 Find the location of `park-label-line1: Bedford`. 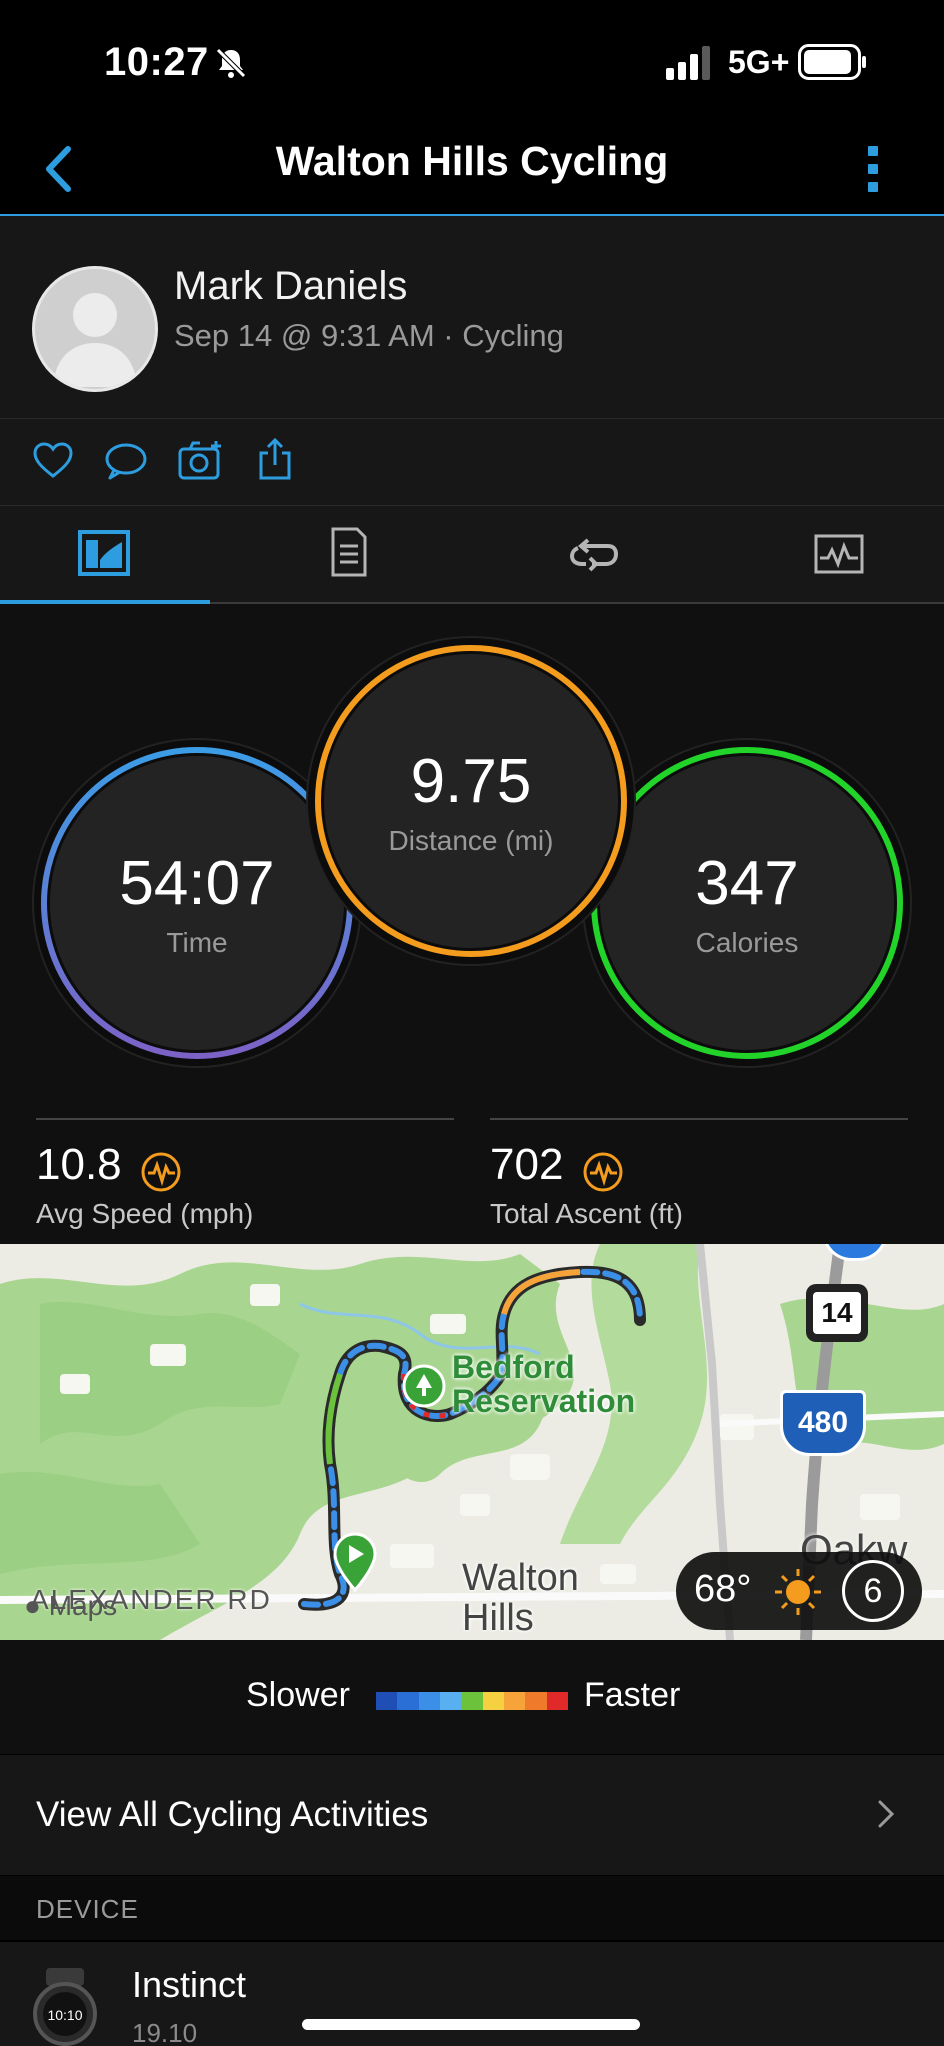

park-label-line1: Bedford is located at coordinates (513, 1367).